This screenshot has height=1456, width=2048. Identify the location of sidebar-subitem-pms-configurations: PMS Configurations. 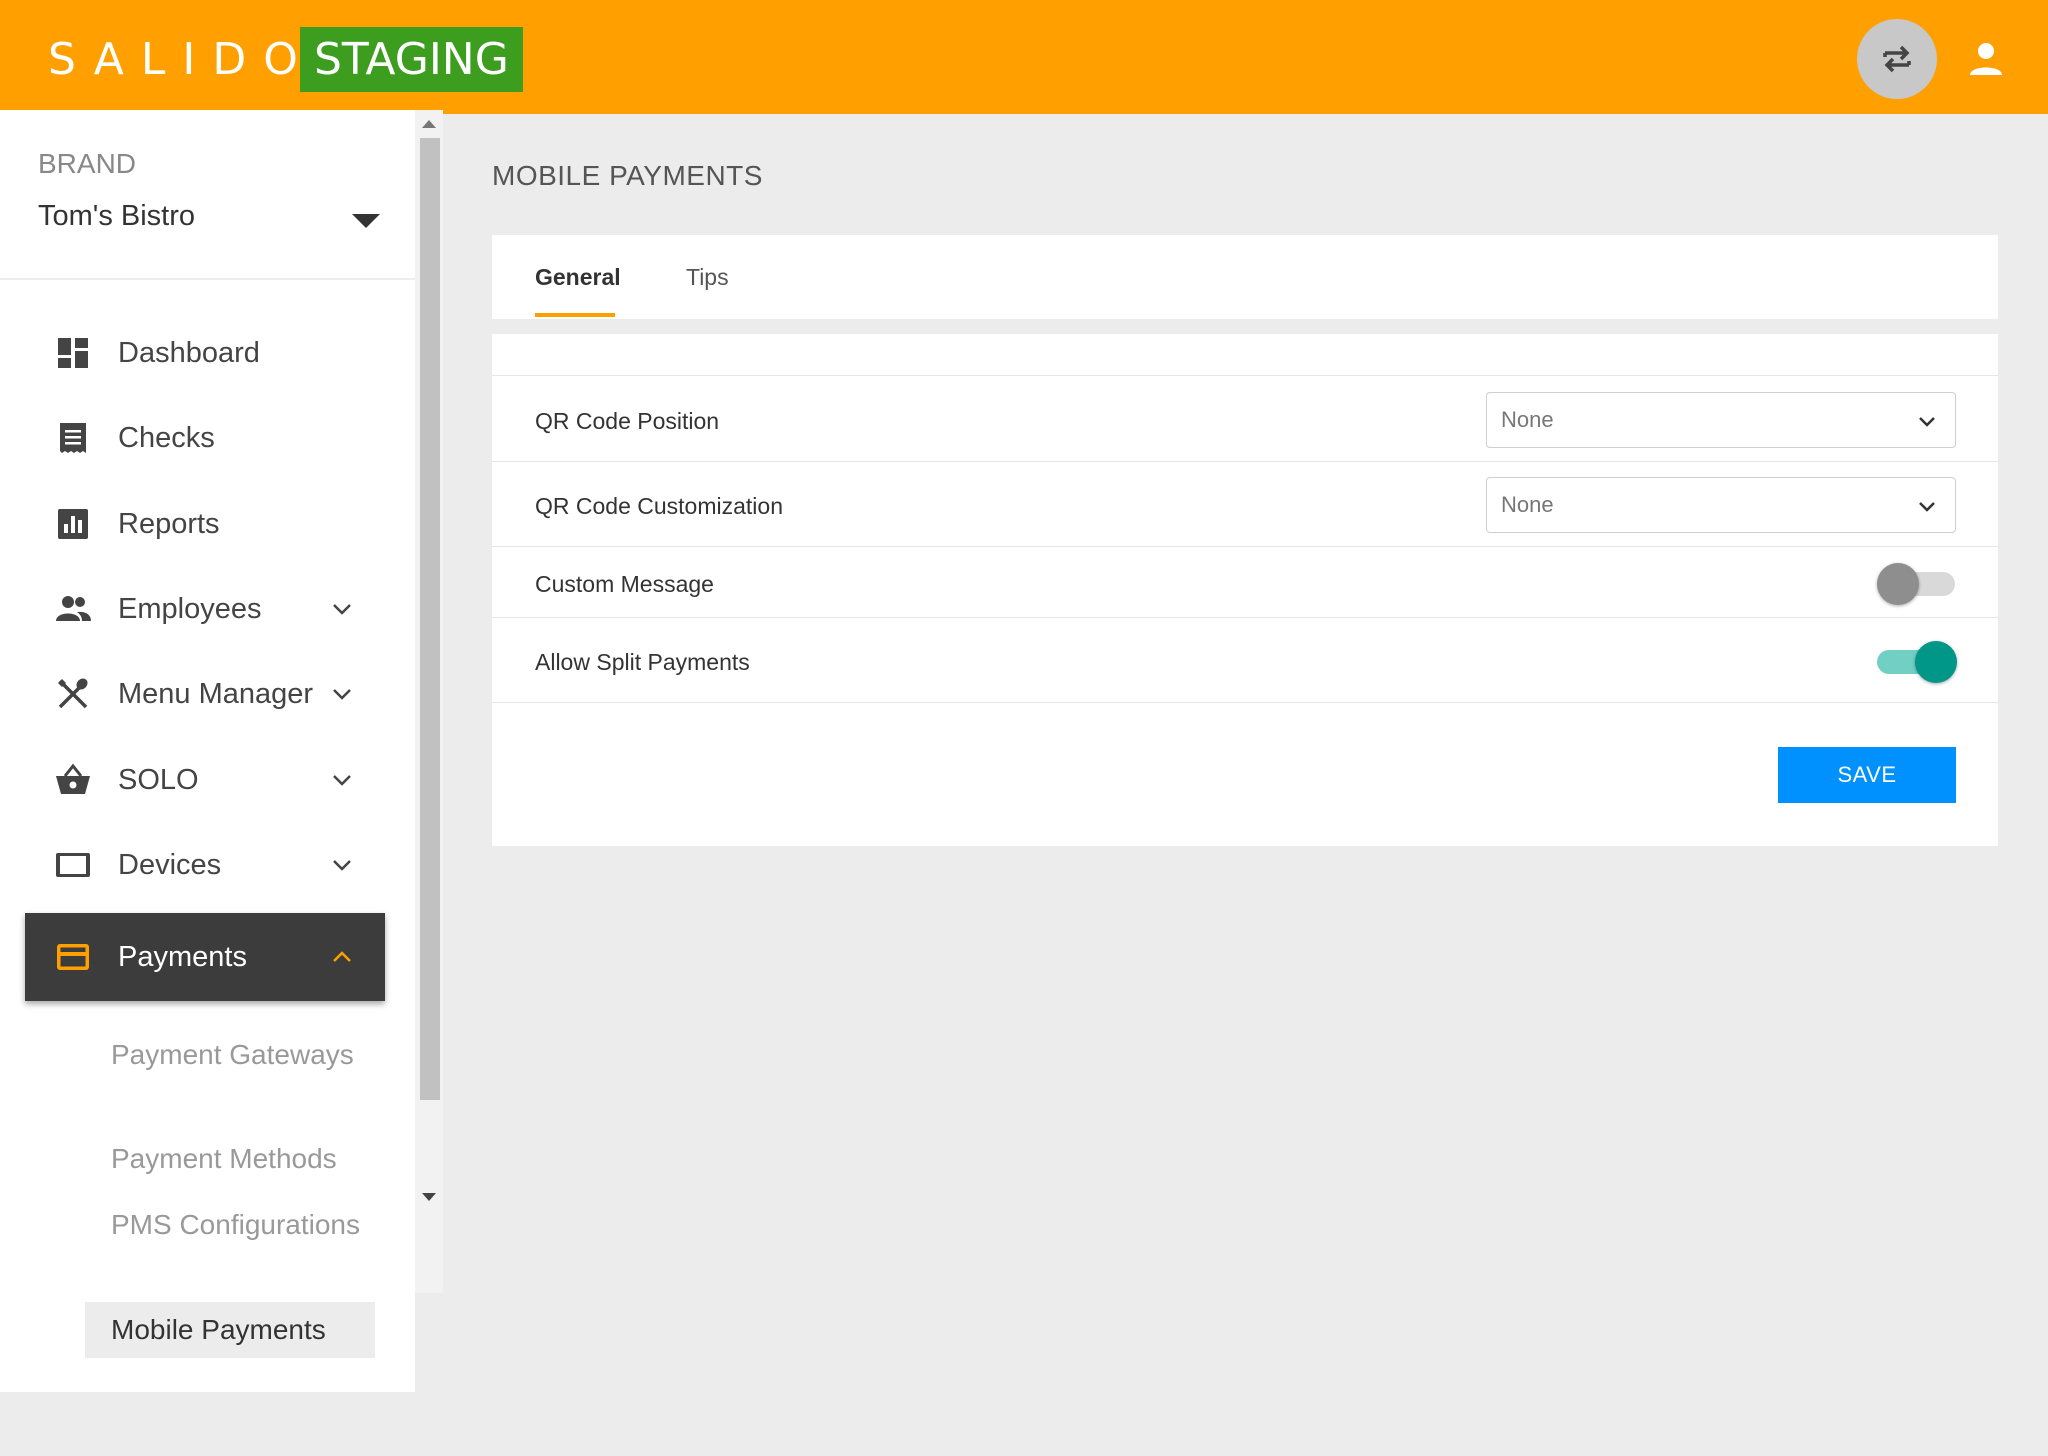
(241, 1225).